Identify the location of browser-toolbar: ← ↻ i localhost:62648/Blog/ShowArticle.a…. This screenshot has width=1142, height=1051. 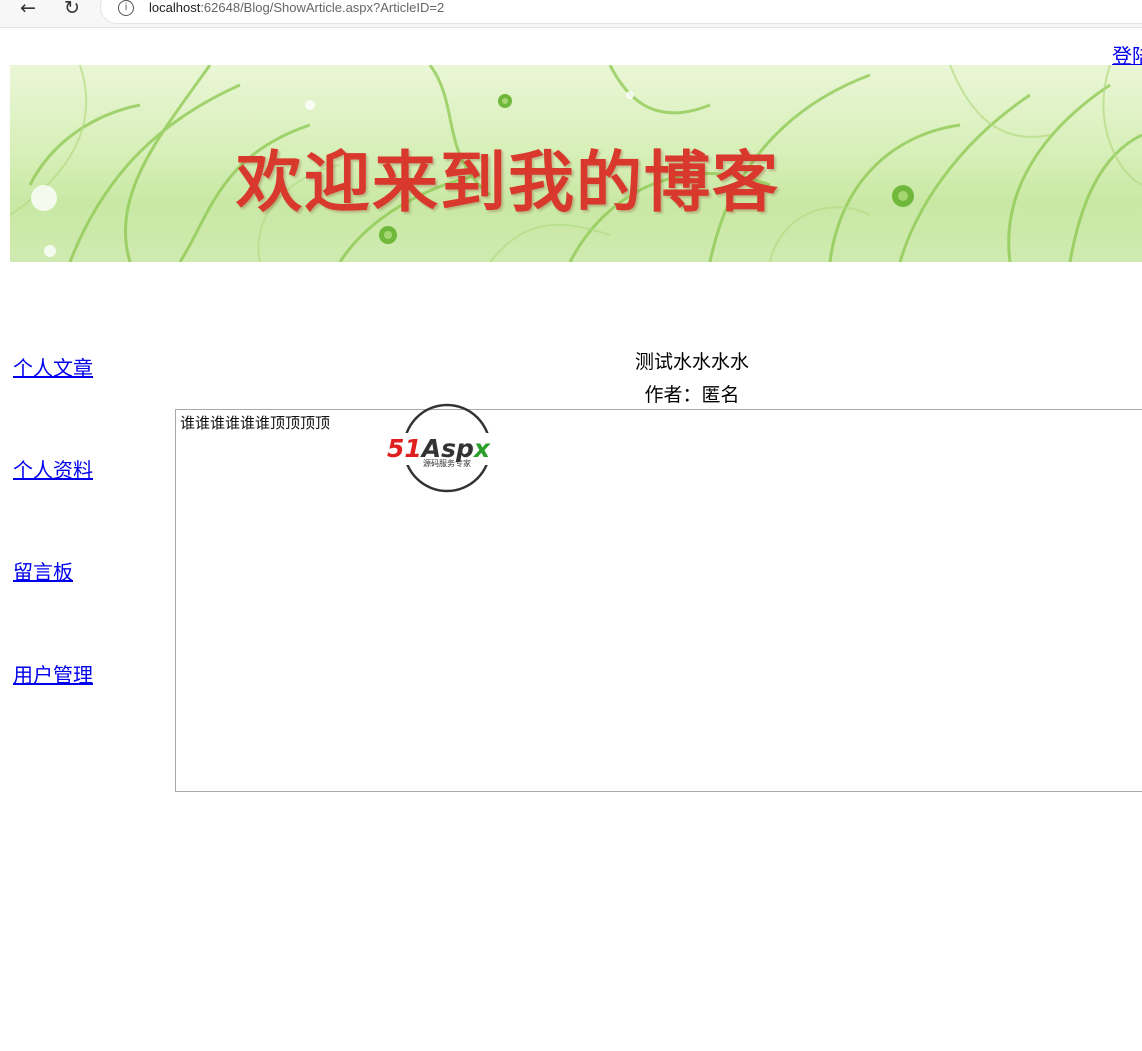
(571, 14).